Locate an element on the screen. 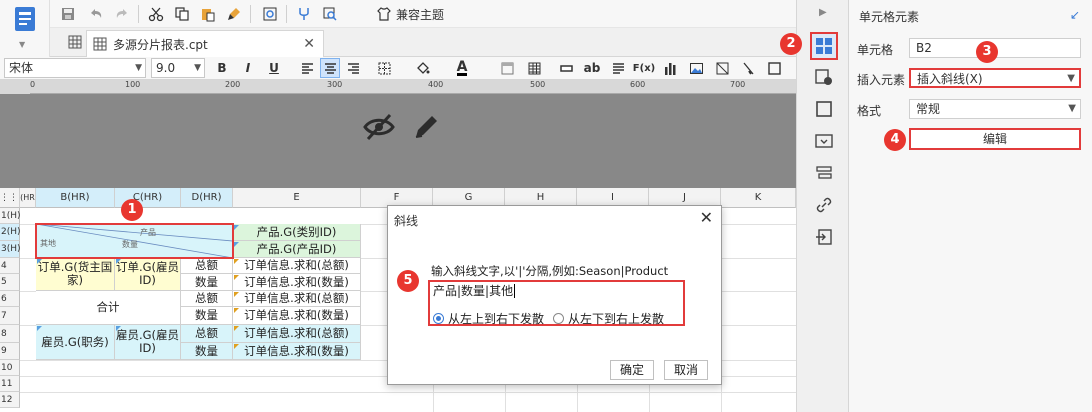 This screenshot has height=412, width=1092. cell-attribute-icon is located at coordinates (824, 77).